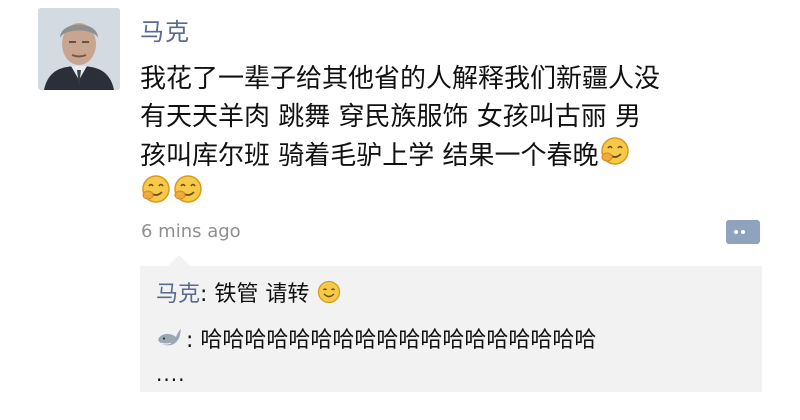 The height and width of the screenshot is (420, 800). What do you see at coordinates (398, 340) in the screenshot?
I see `comment-text: 哈哈哈哈哈哈哈哈哈哈哈哈哈哈哈哈哈哈` at bounding box center [398, 340].